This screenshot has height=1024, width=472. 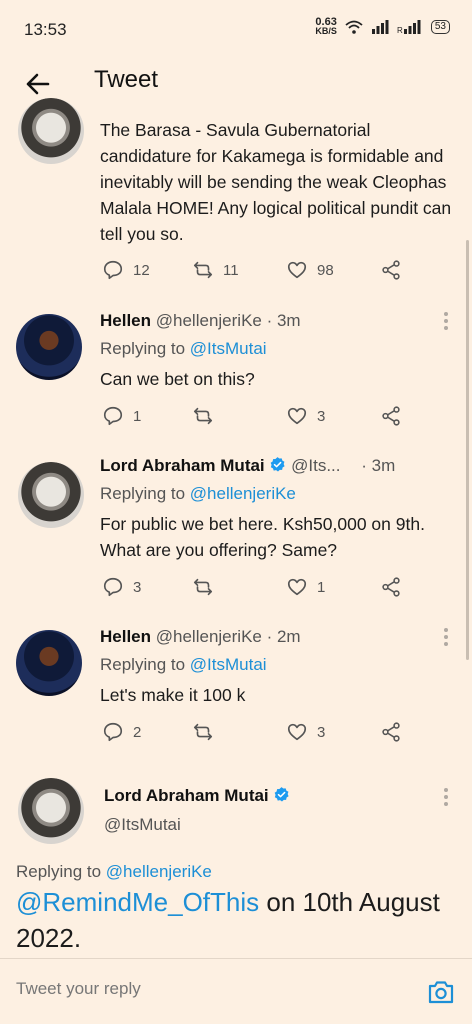 I want to click on reply-button: 3, so click(x=121, y=587).